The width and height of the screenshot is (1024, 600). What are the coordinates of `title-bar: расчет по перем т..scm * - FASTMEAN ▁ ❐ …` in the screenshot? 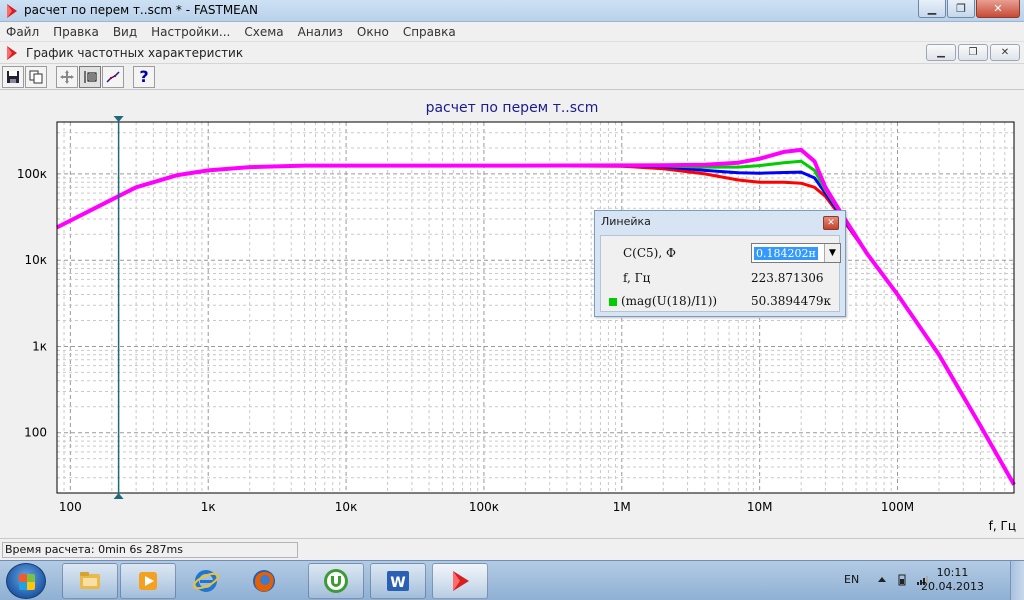 It's located at (512, 11).